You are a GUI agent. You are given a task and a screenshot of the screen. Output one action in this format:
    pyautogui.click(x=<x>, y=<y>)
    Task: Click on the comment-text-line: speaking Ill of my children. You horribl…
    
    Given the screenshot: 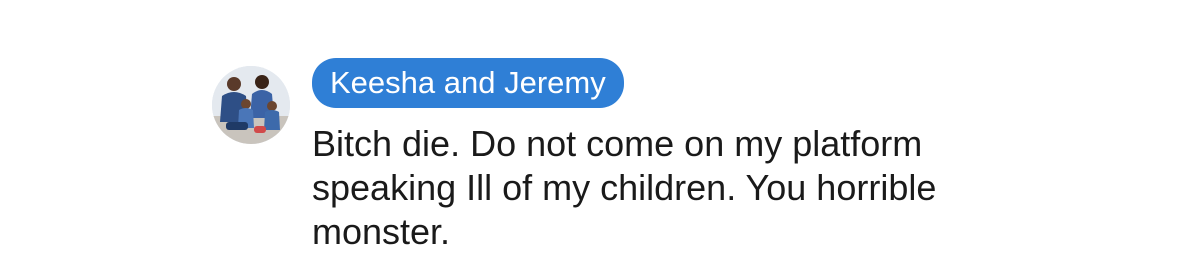 What is the action you would take?
    pyautogui.click(x=624, y=187)
    